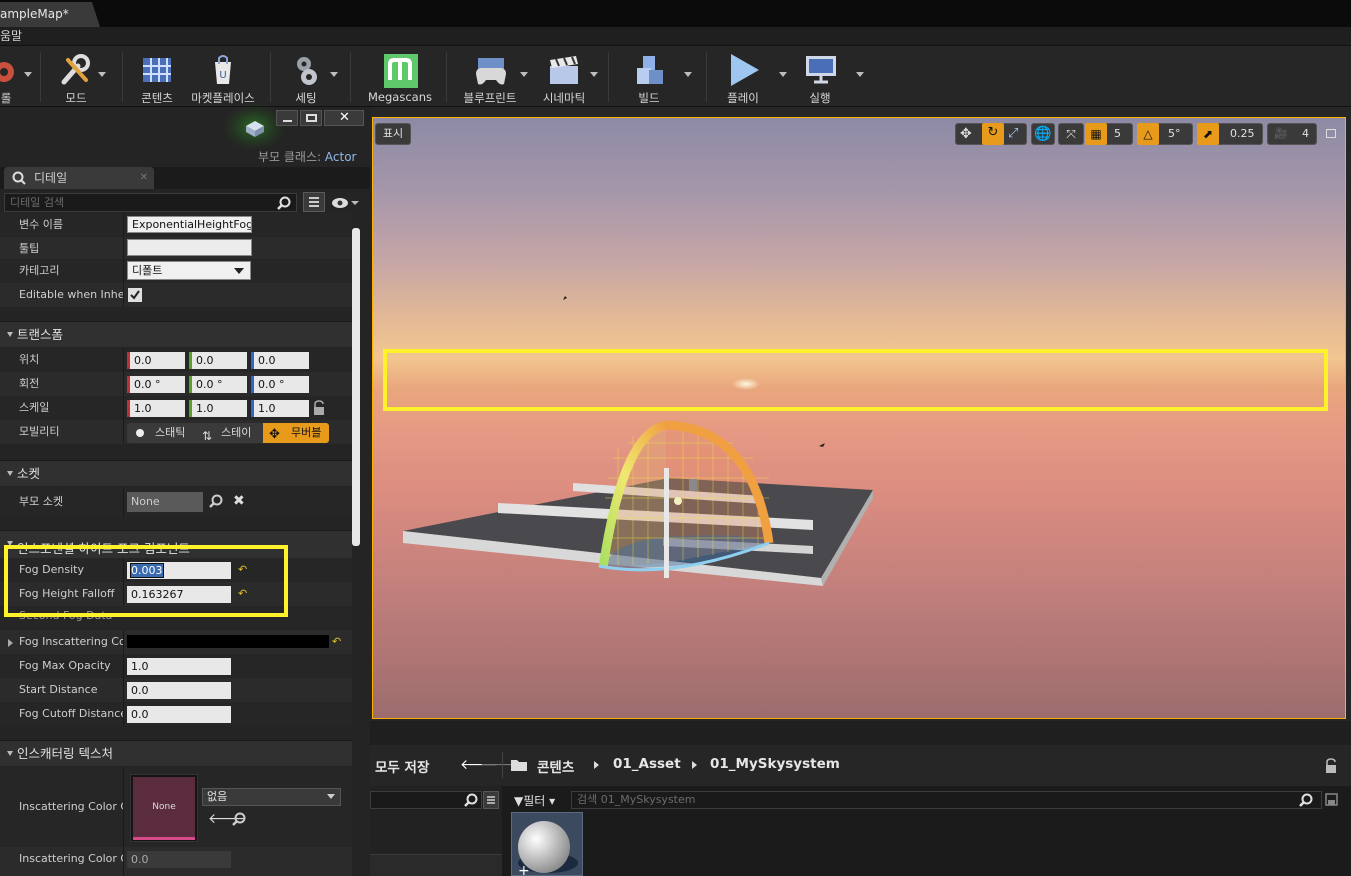  I want to click on show-button: 표시, so click(393, 134).